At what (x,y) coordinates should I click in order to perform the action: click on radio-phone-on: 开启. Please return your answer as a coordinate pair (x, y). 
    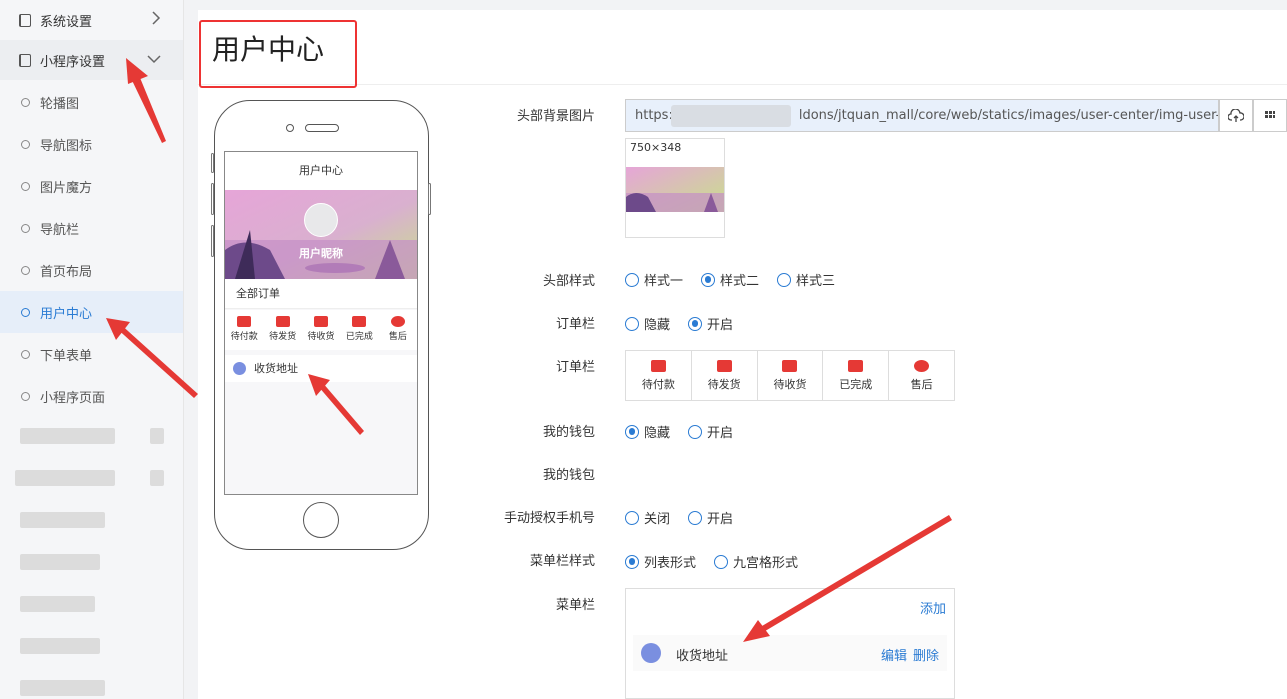
    Looking at the image, I should click on (710, 517).